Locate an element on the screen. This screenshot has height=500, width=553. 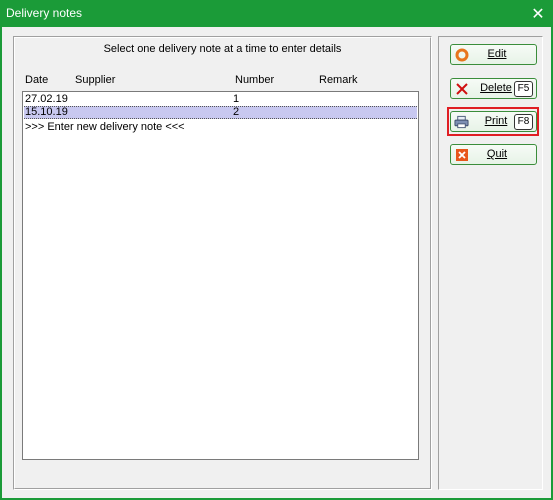
delete-button: Delete F5 is located at coordinates (493, 88).